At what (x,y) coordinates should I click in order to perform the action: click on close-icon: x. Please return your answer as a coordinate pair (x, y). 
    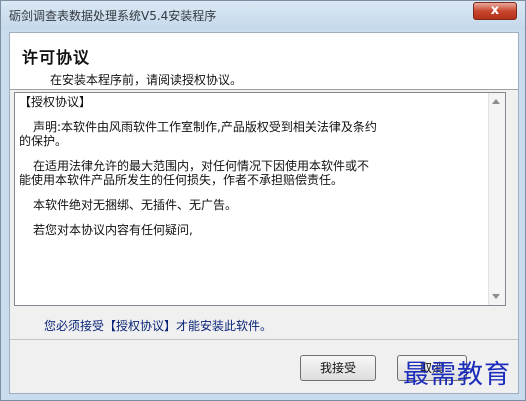
    Looking at the image, I should click on (495, 10).